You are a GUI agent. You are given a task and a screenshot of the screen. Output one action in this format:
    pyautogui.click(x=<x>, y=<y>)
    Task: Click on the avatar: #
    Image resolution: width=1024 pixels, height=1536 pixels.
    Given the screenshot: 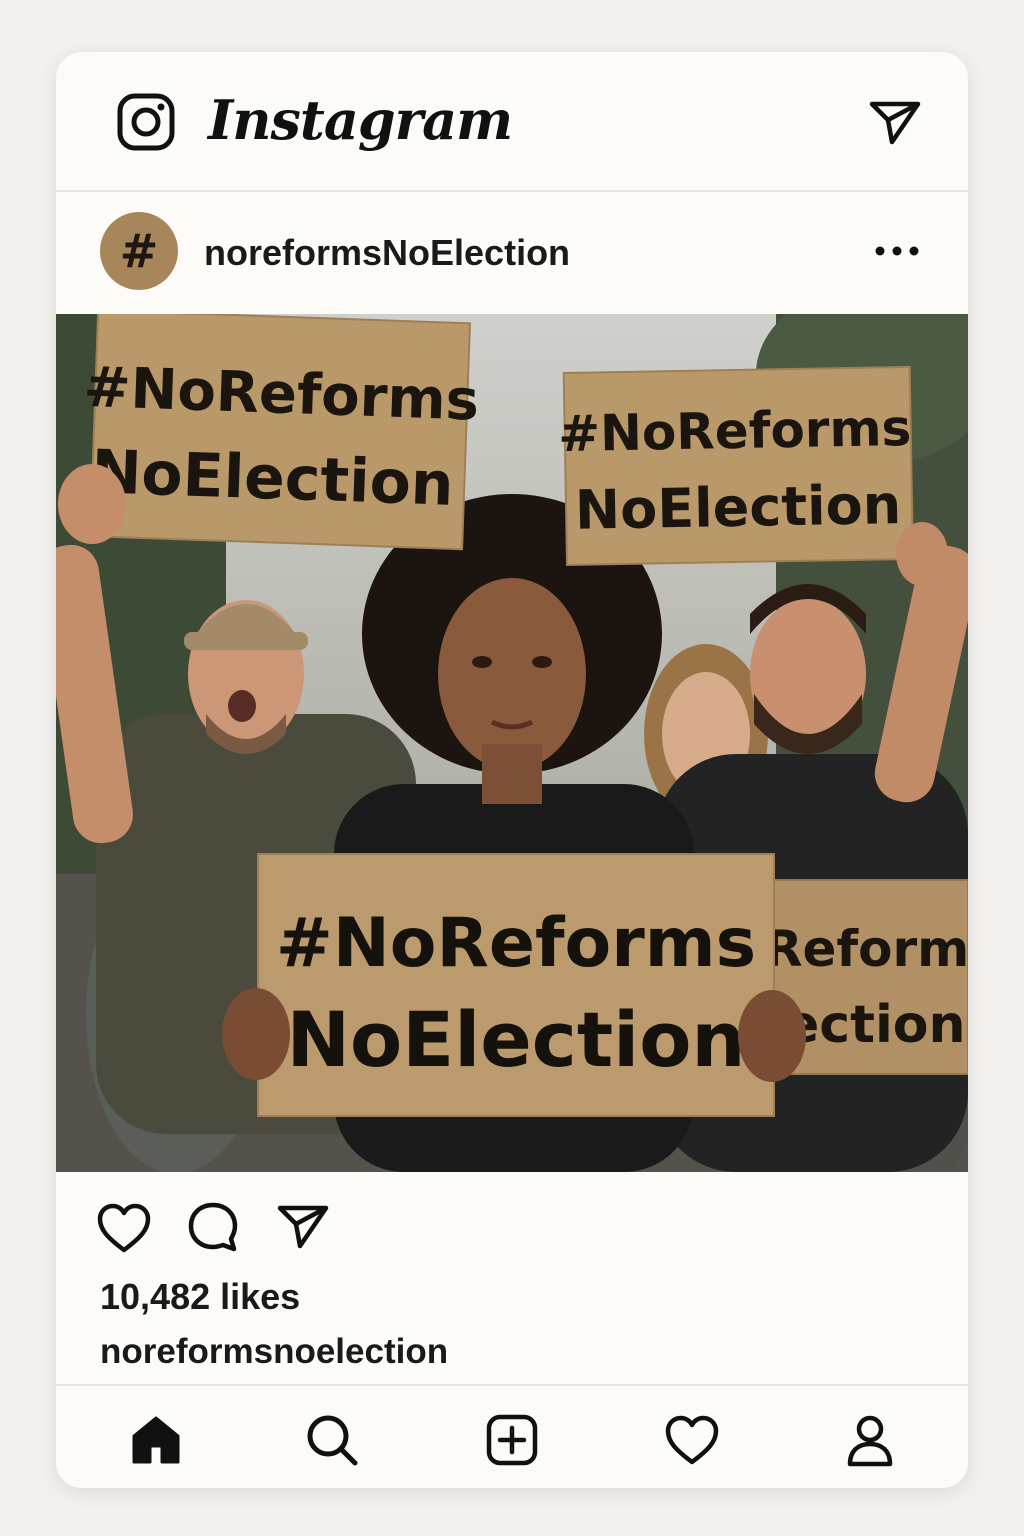 What is the action you would take?
    pyautogui.click(x=139, y=251)
    